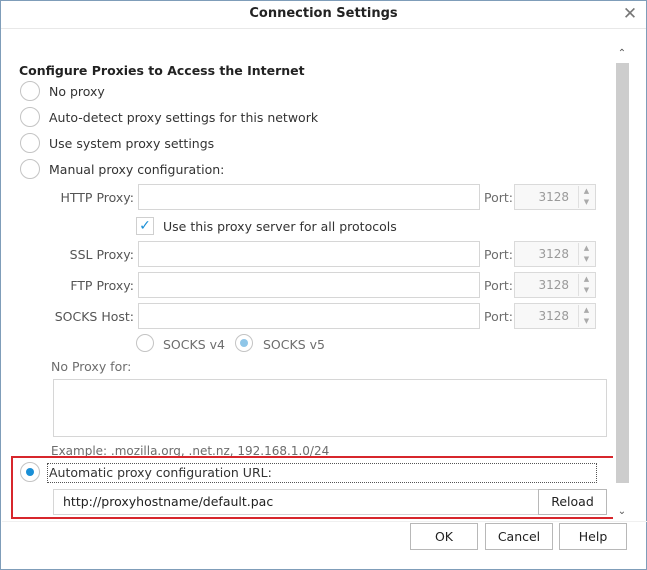 This screenshot has height=570, width=647. I want to click on ok-button: OK, so click(444, 536).